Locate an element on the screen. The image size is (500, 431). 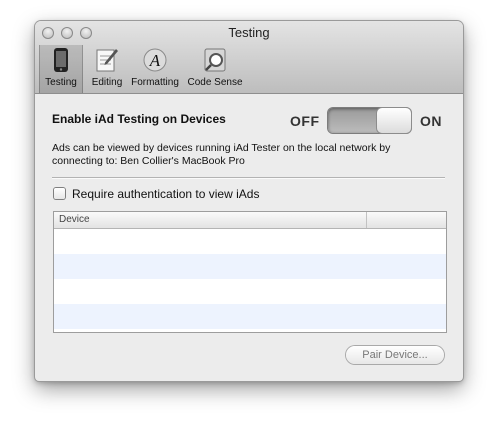
toolbar-tab-editing: Editing is located at coordinates (107, 69).